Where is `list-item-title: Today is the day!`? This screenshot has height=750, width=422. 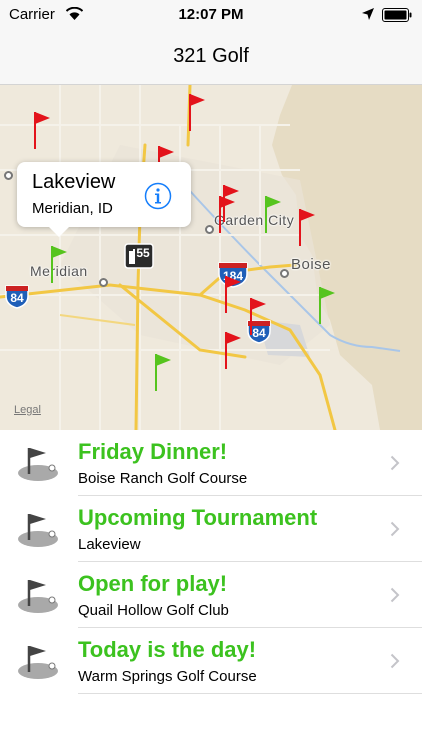
list-item-title: Today is the day! is located at coordinates (167, 649).